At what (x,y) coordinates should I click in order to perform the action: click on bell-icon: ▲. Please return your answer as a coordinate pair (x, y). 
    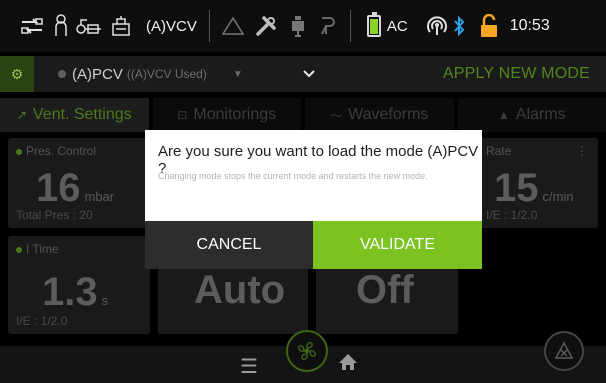
    Looking at the image, I should click on (503, 115).